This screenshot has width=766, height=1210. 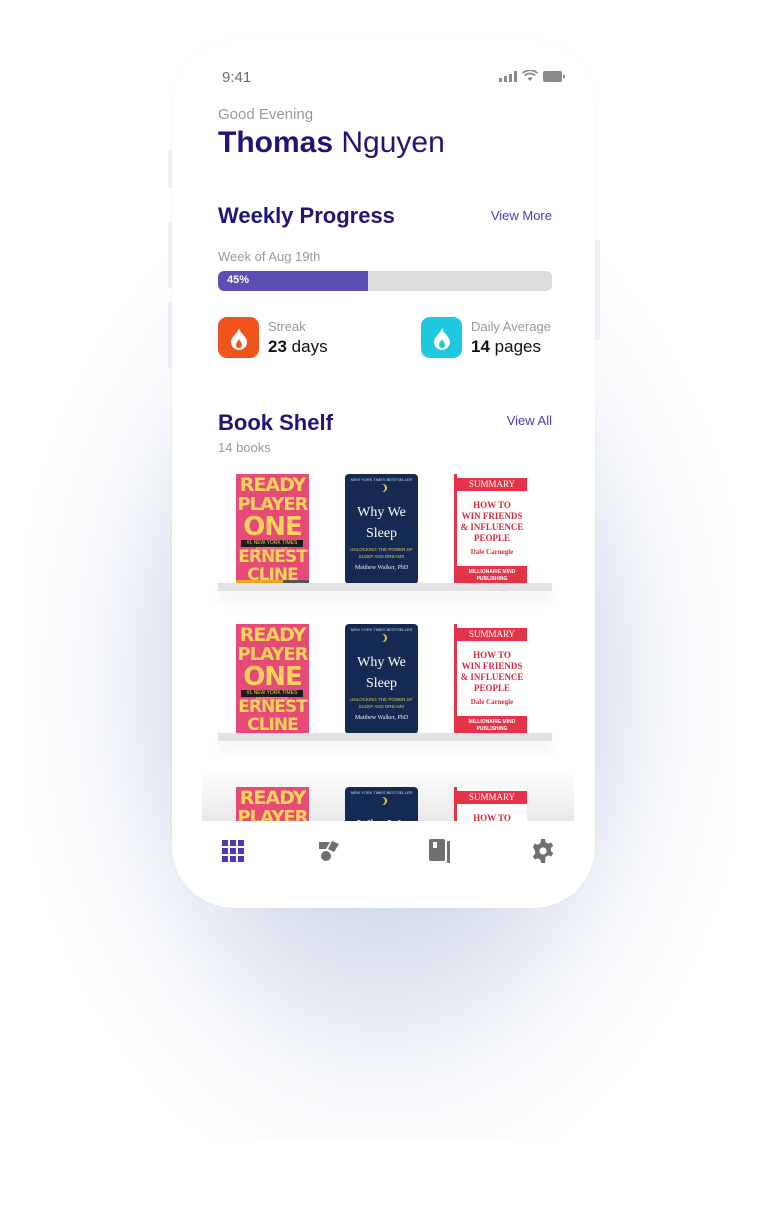 I want to click on goals-icon, so click(x=329, y=851).